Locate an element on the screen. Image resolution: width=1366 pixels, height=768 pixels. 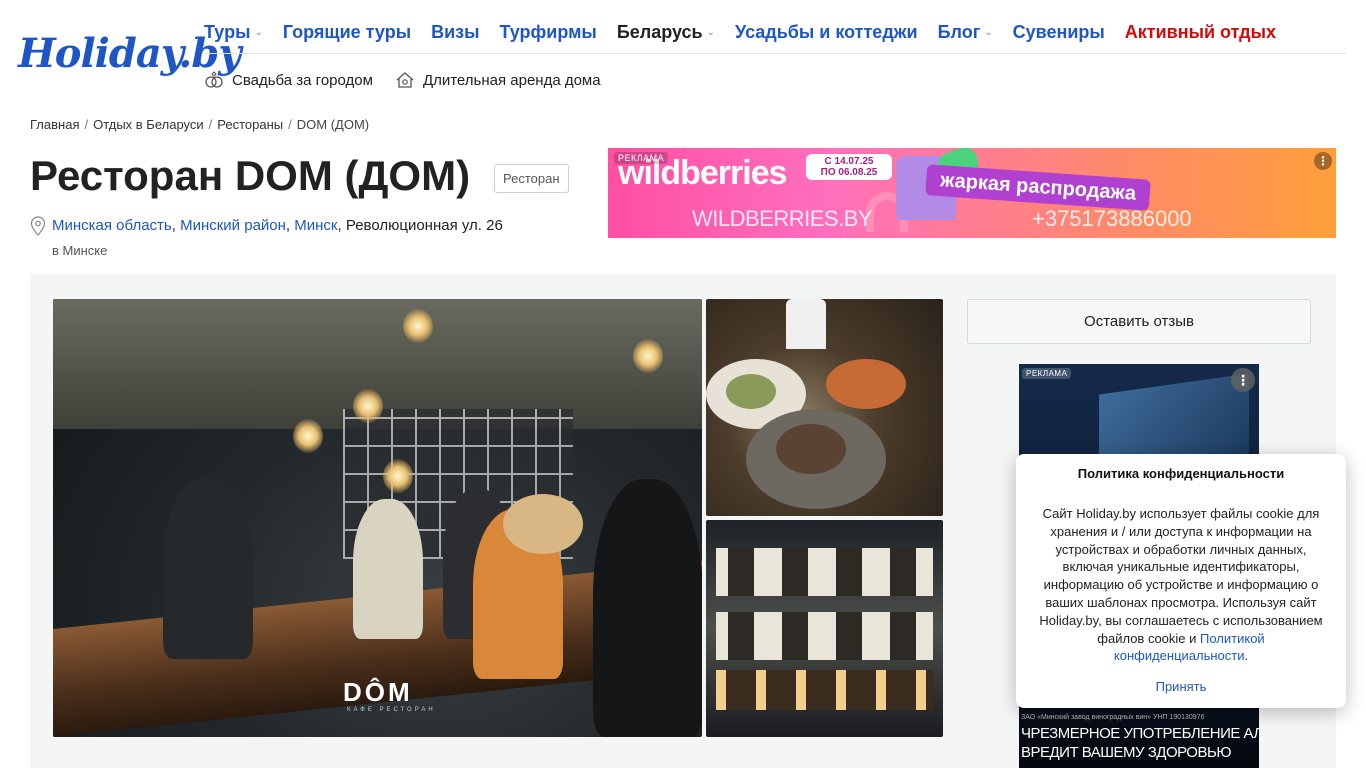
nav-label: Усадьбы и коттеджи is located at coordinates (826, 32).